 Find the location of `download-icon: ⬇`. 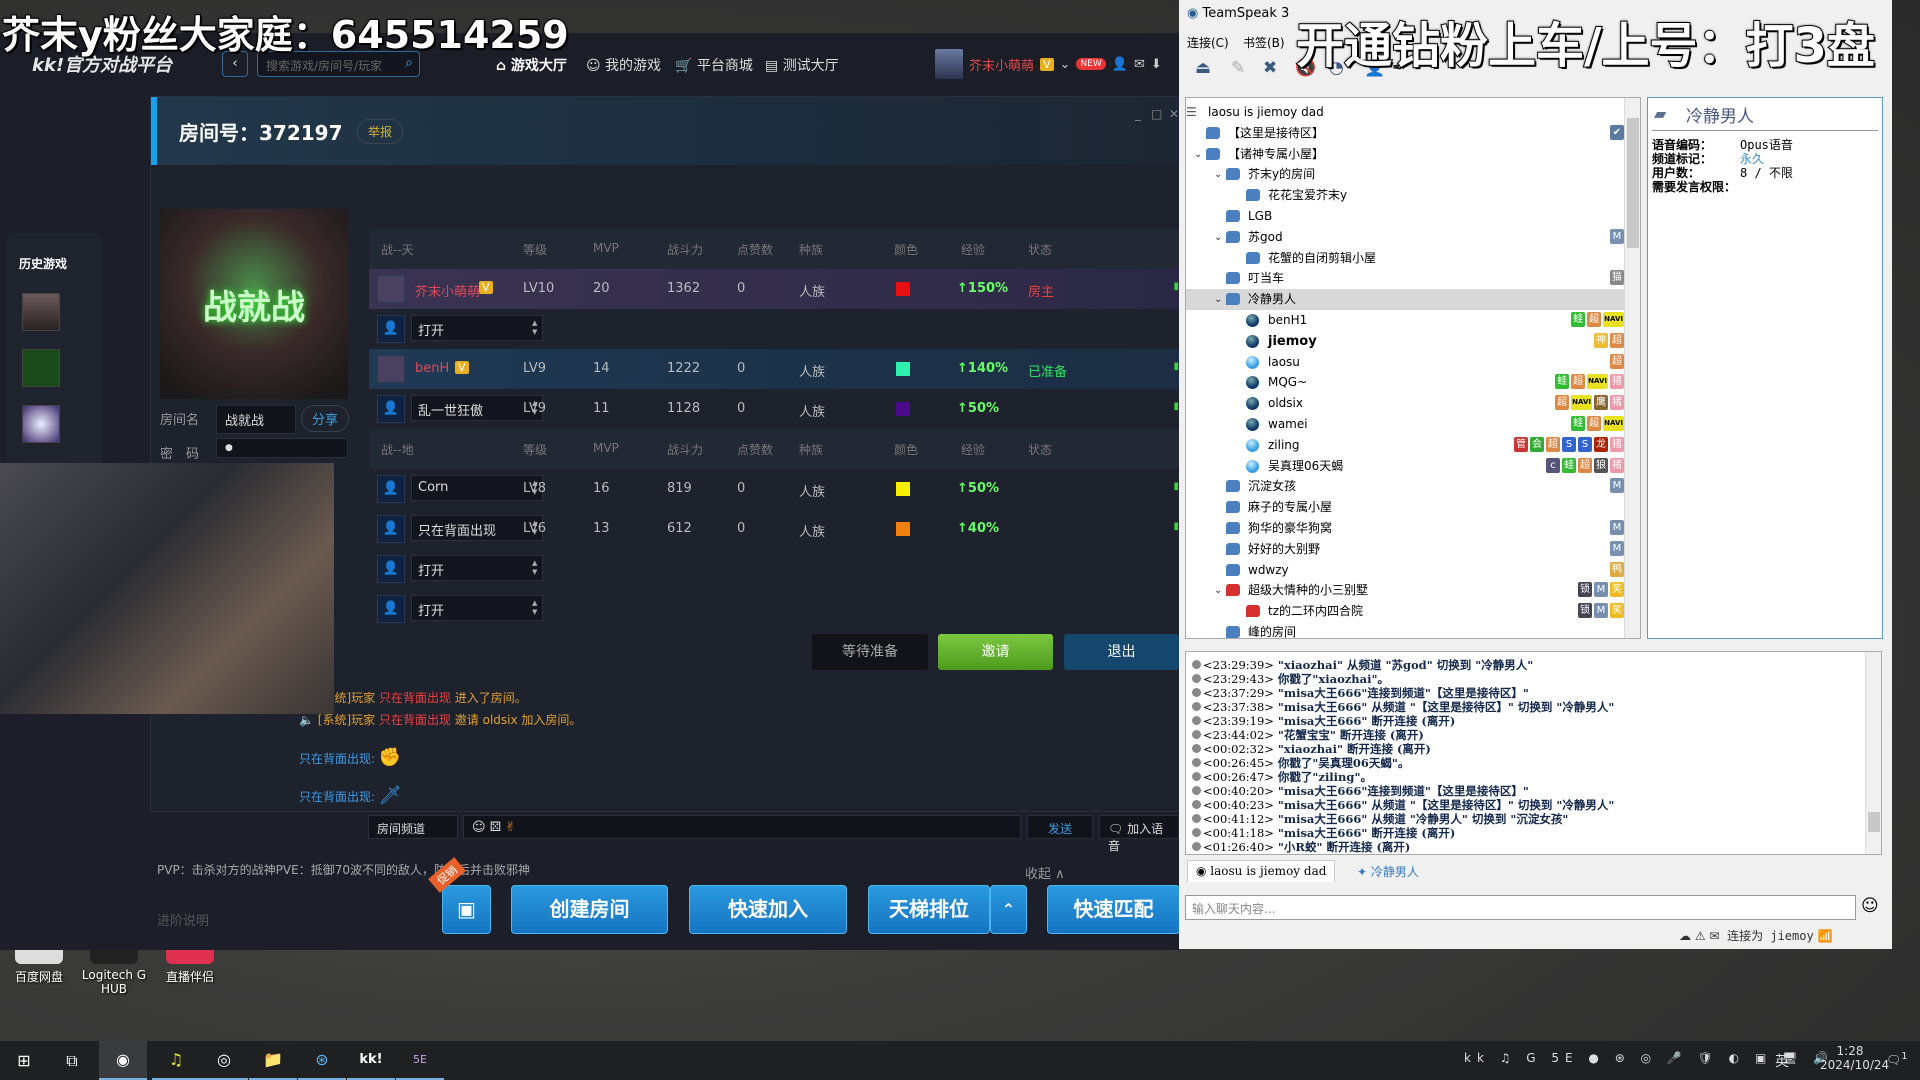

download-icon: ⬇ is located at coordinates (1156, 64).